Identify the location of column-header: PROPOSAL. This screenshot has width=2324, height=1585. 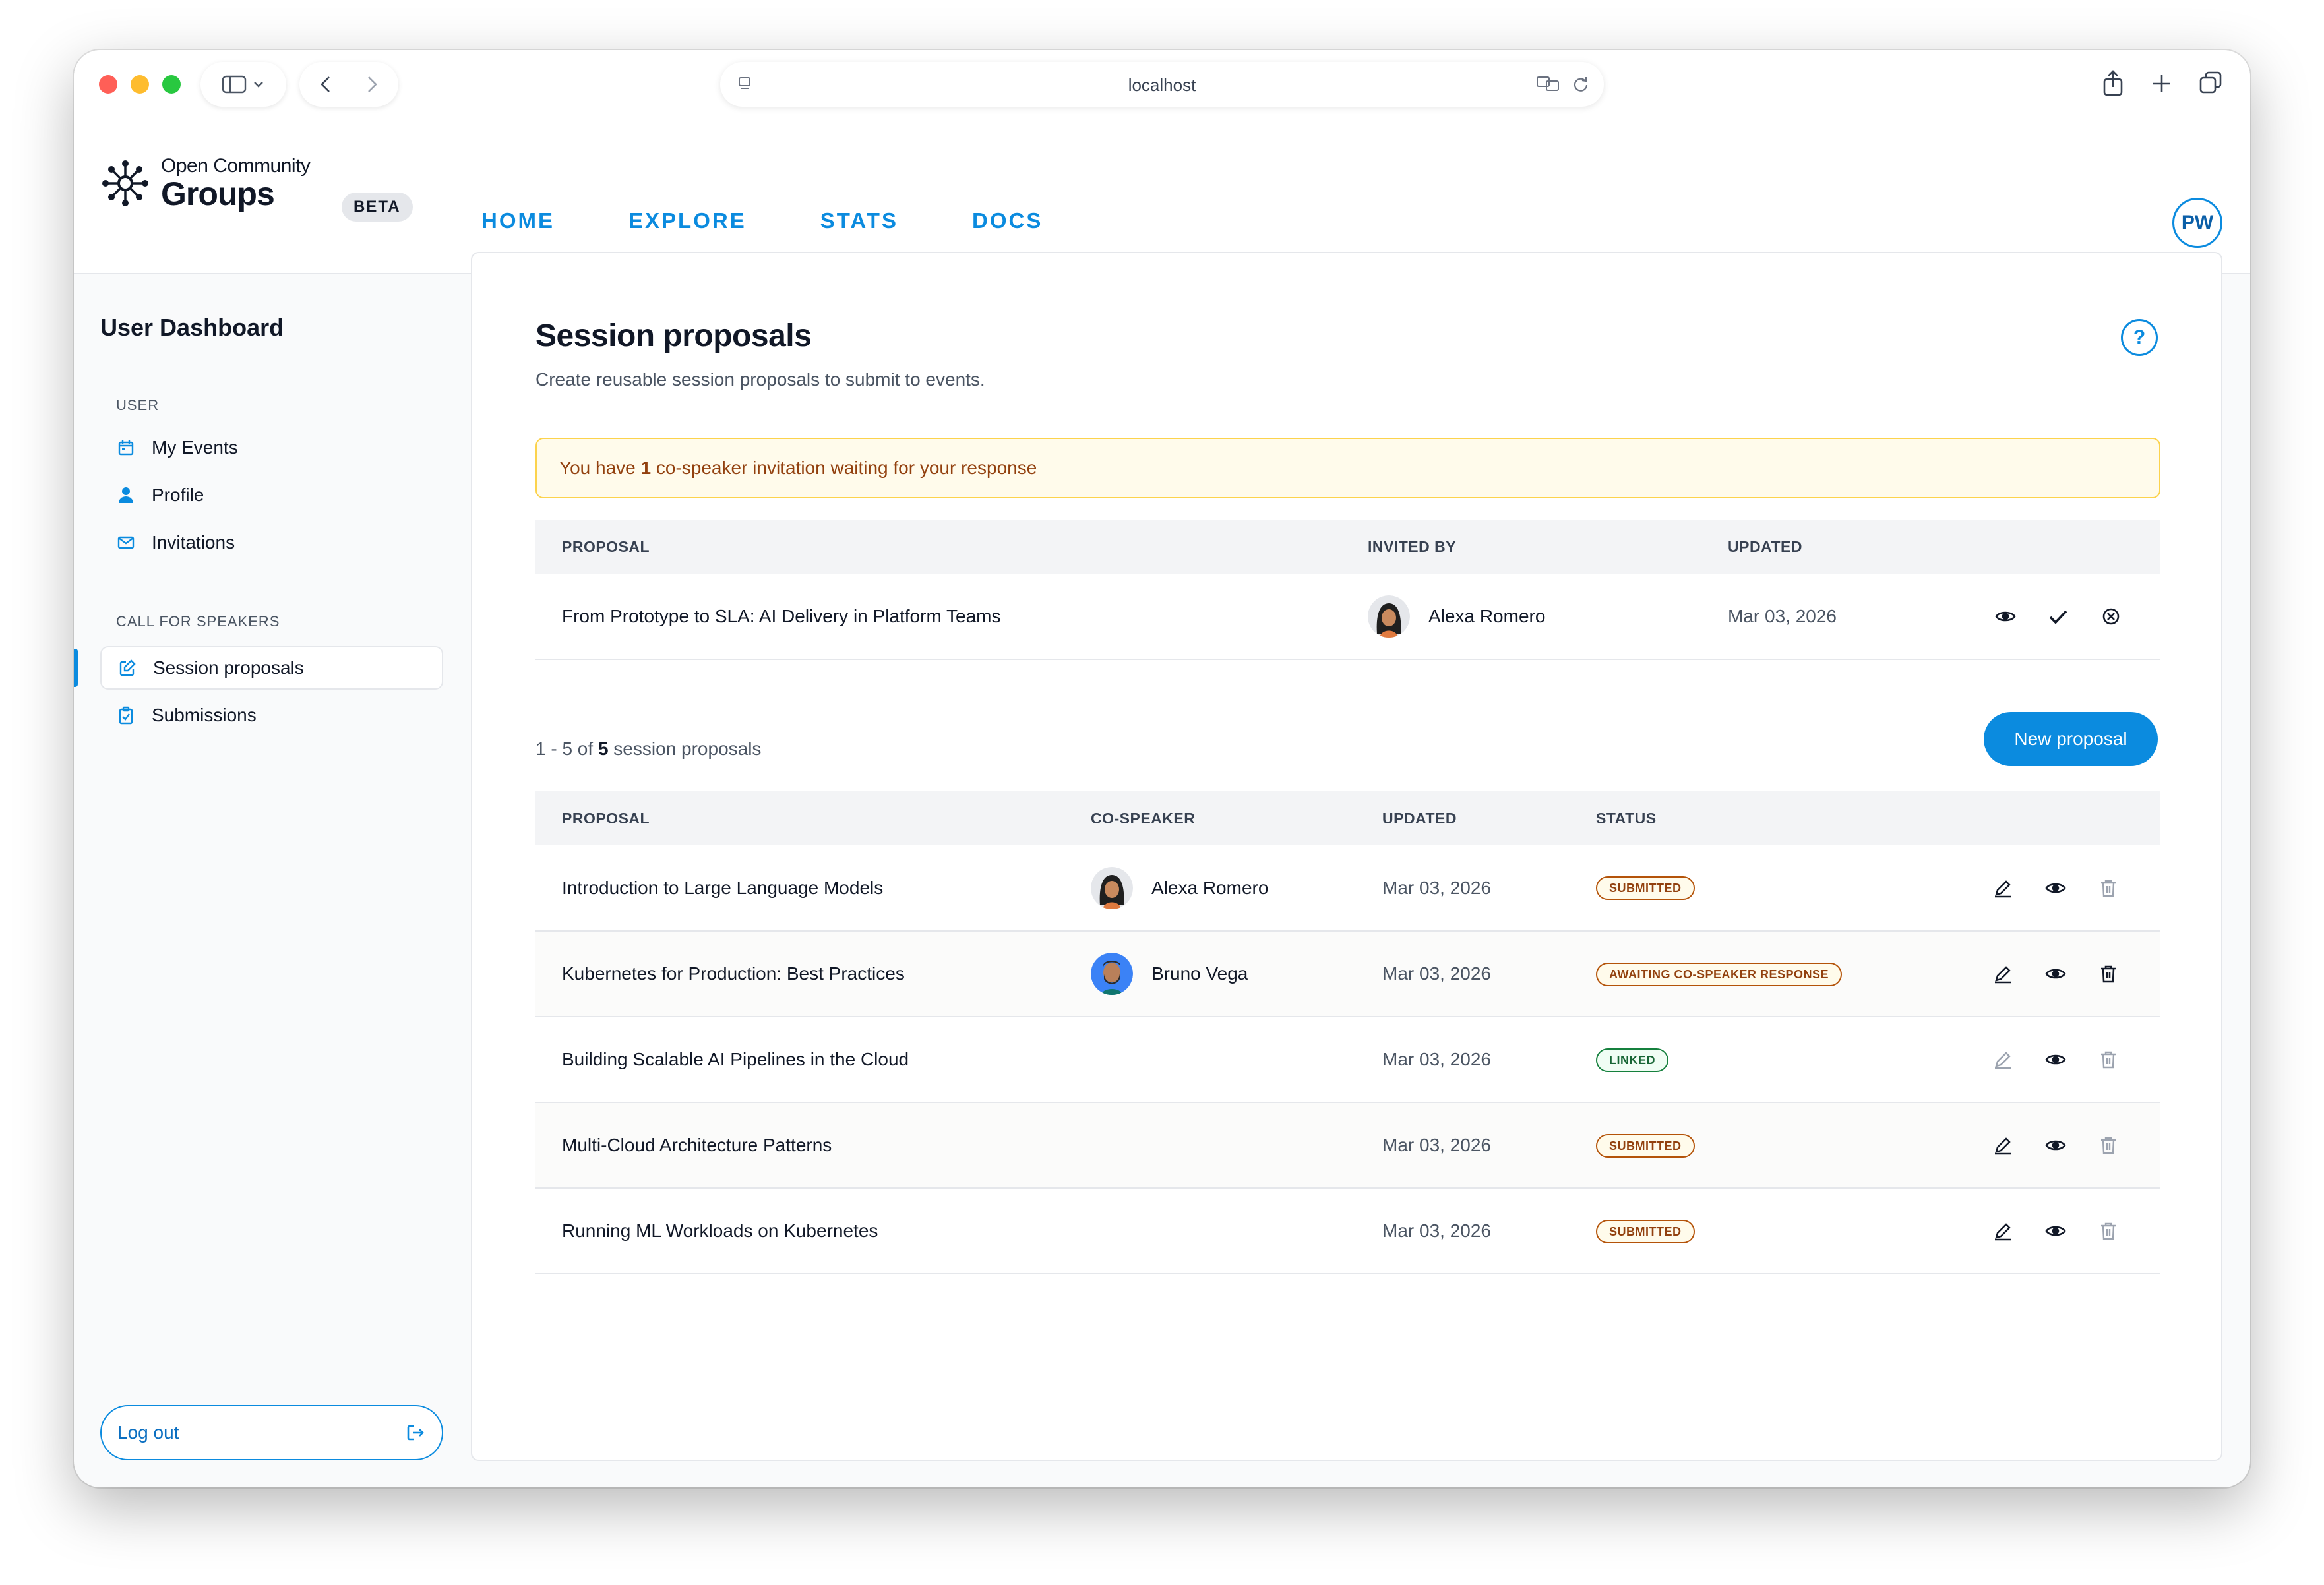
(938, 547).